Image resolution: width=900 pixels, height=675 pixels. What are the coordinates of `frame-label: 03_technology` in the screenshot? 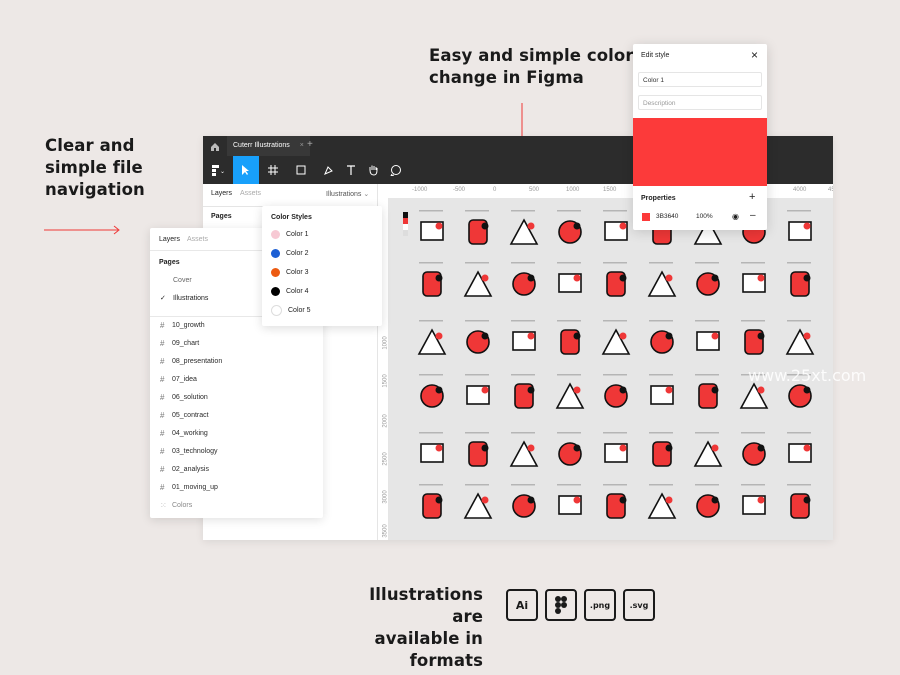 It's located at (195, 451).